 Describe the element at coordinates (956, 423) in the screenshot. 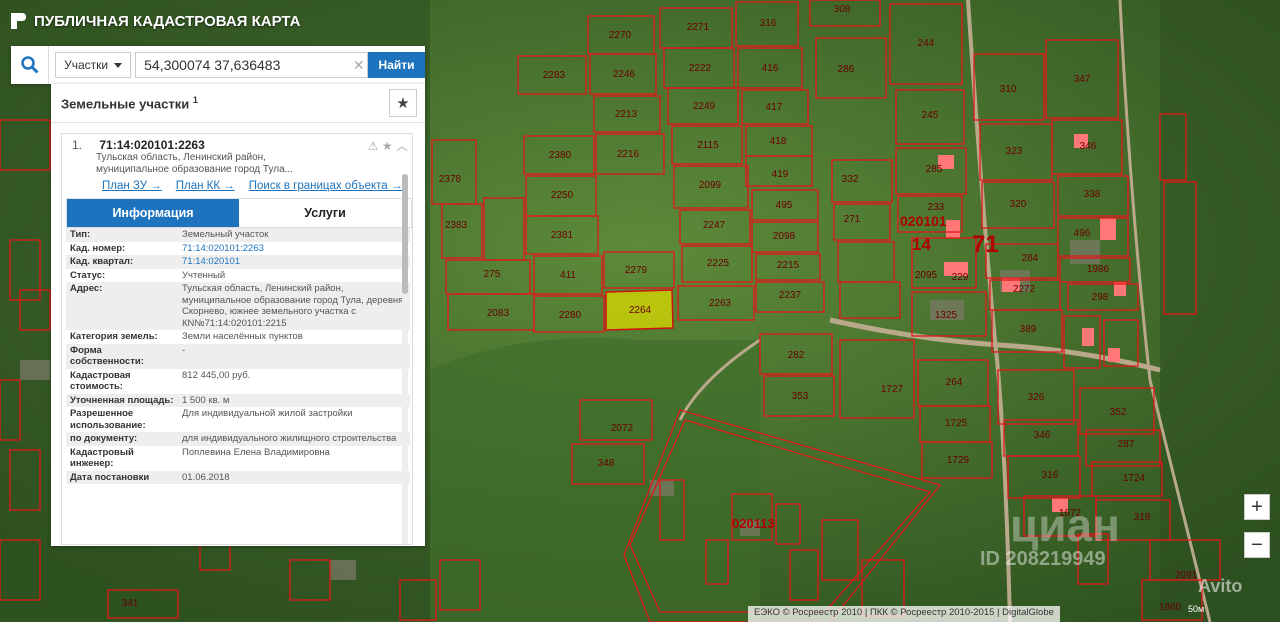

I see `plot-number: 1725` at that location.